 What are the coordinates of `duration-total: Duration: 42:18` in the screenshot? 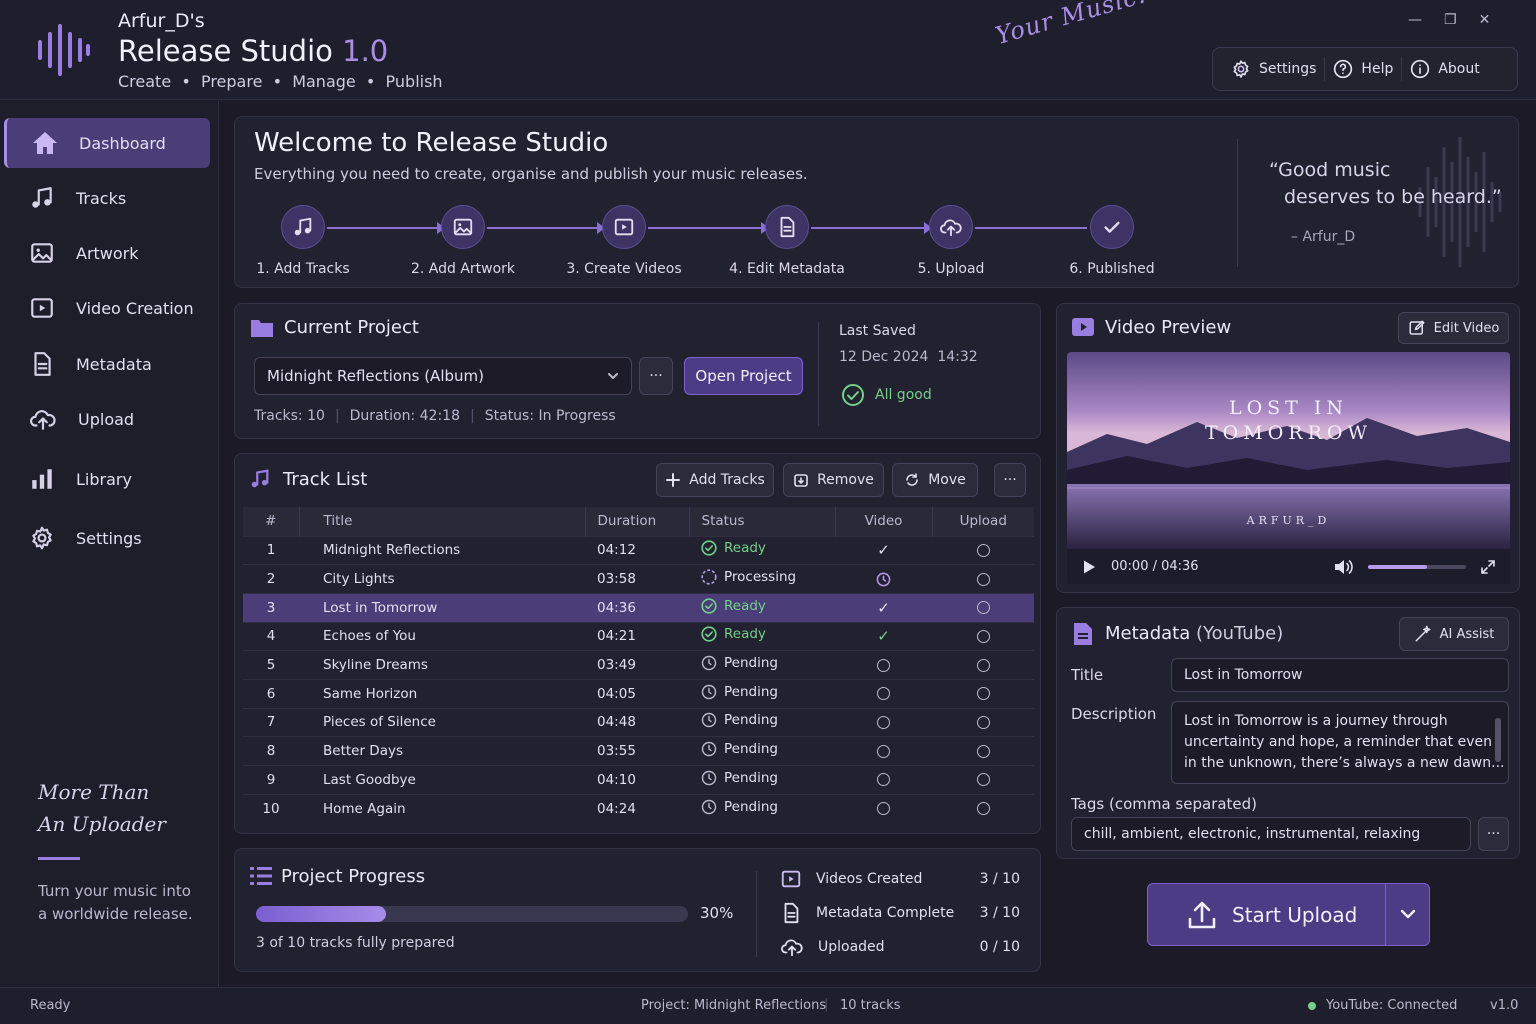 It's located at (405, 416).